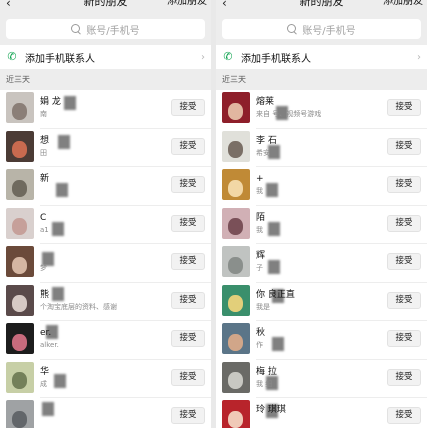 The width and height of the screenshot is (427, 428). What do you see at coordinates (261, 333) in the screenshot?
I see `contact-name: 秋` at bounding box center [261, 333].